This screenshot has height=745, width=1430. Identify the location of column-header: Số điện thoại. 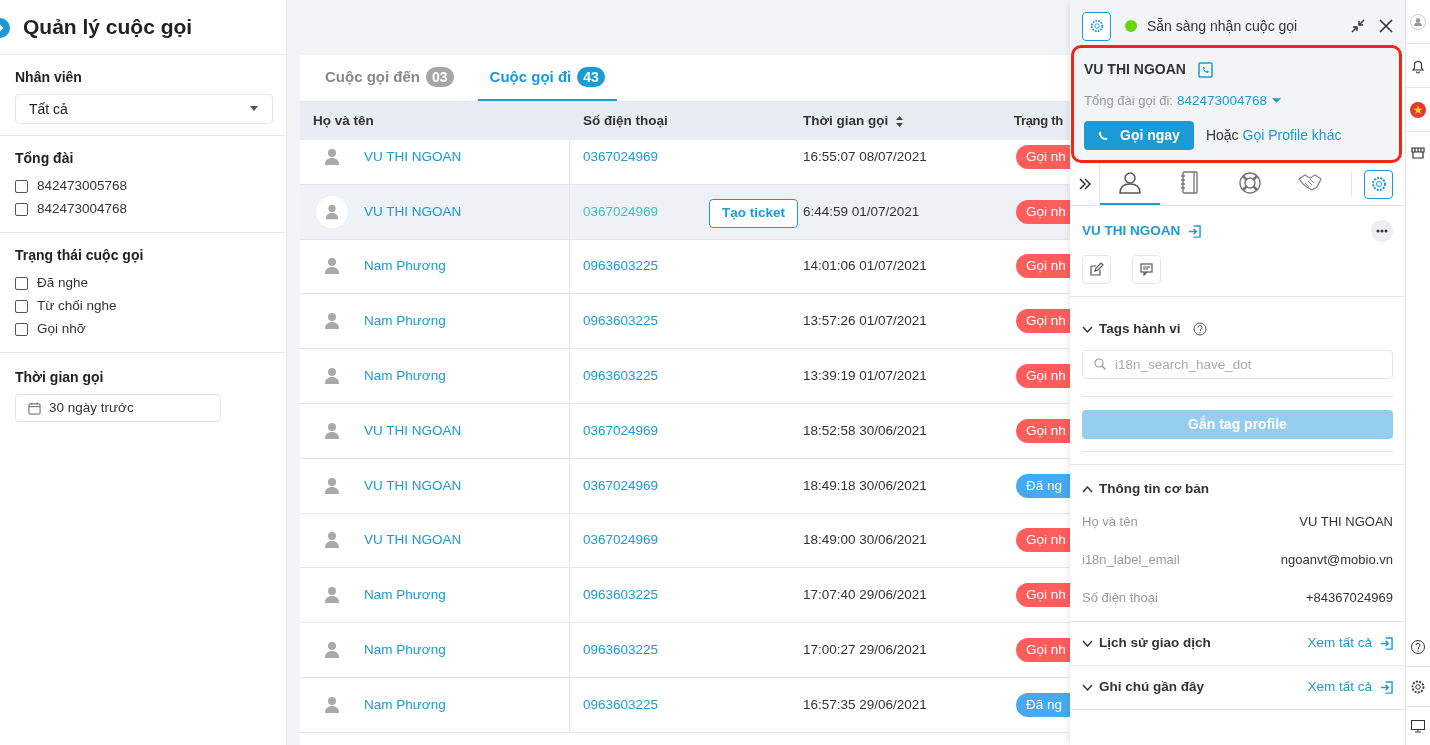
(625, 120).